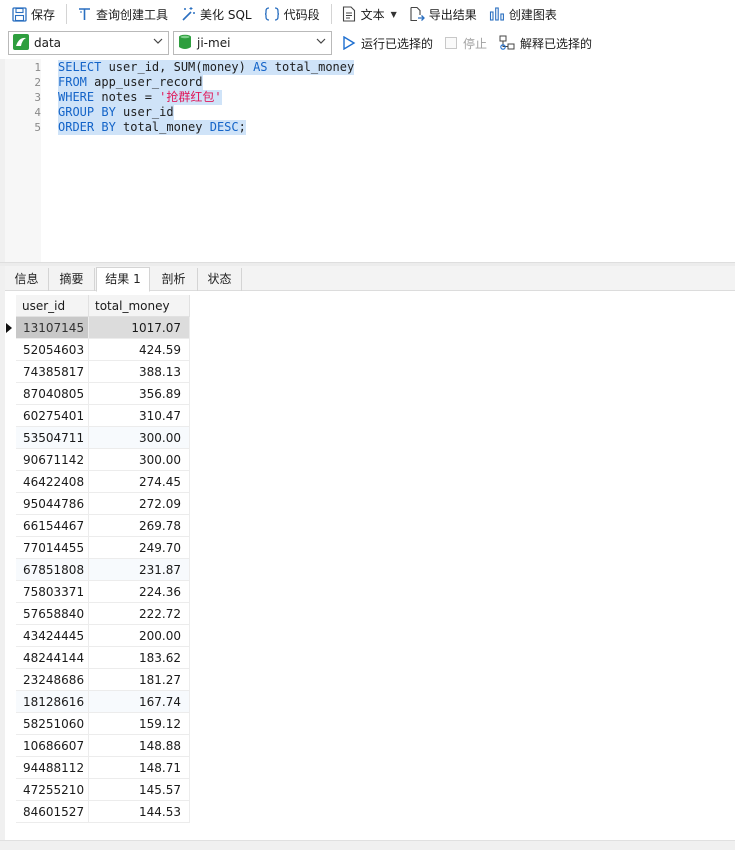  Describe the element at coordinates (72, 279) in the screenshot. I see `tab-summary: 摘要` at that location.